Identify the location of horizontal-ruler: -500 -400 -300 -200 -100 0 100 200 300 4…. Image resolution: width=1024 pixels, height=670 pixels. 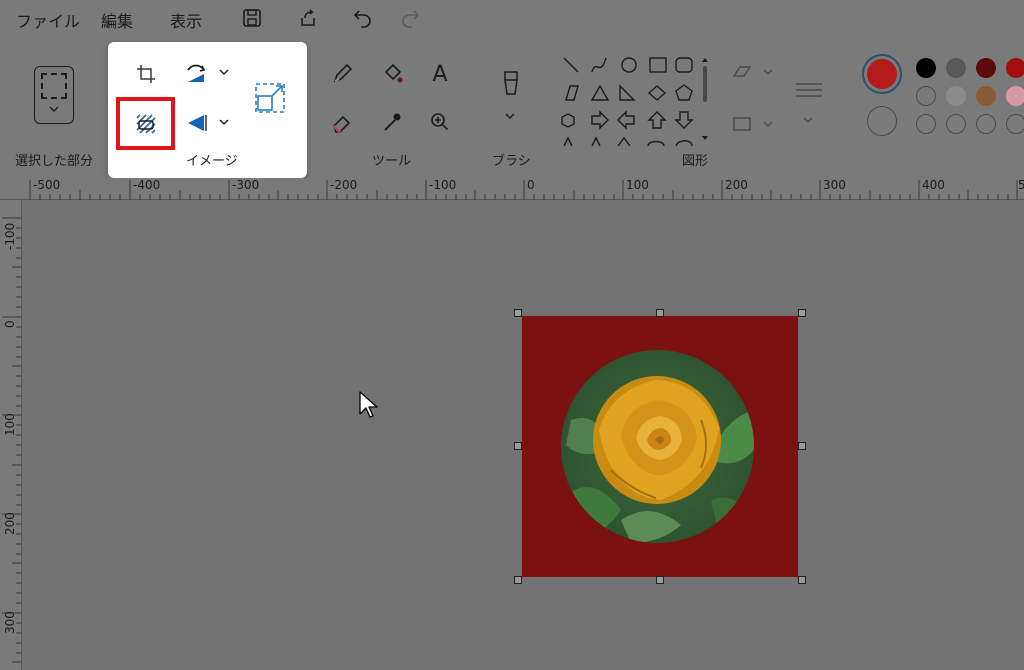
(512, 189).